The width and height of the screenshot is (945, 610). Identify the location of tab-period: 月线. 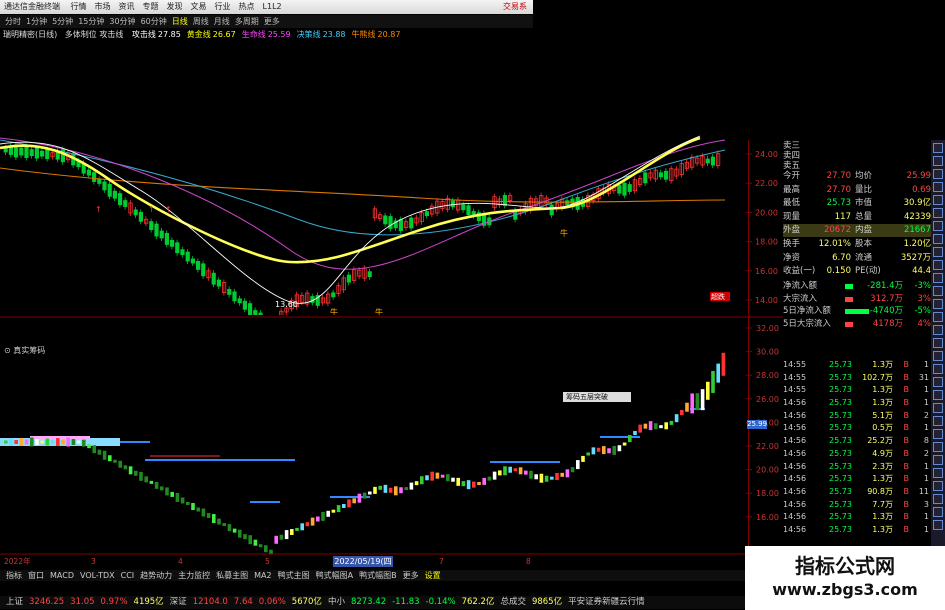
(222, 21).